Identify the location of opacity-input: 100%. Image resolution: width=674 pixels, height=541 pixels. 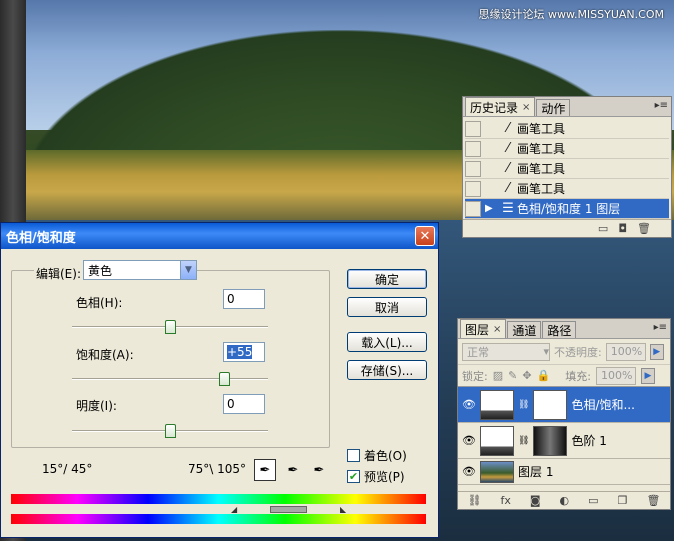
(625, 351).